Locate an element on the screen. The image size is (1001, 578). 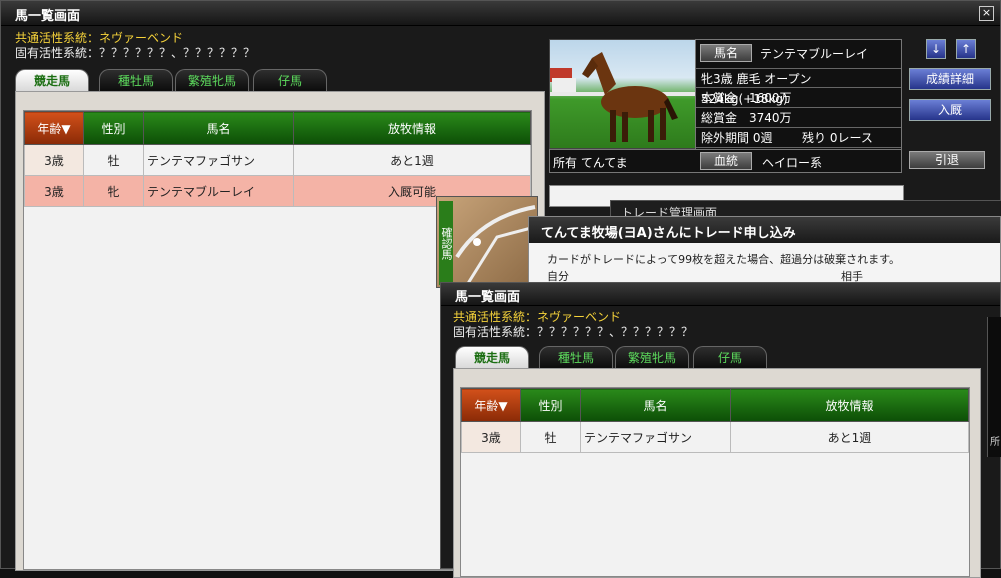
races-left: 残り 0レース is located at coordinates (837, 138).